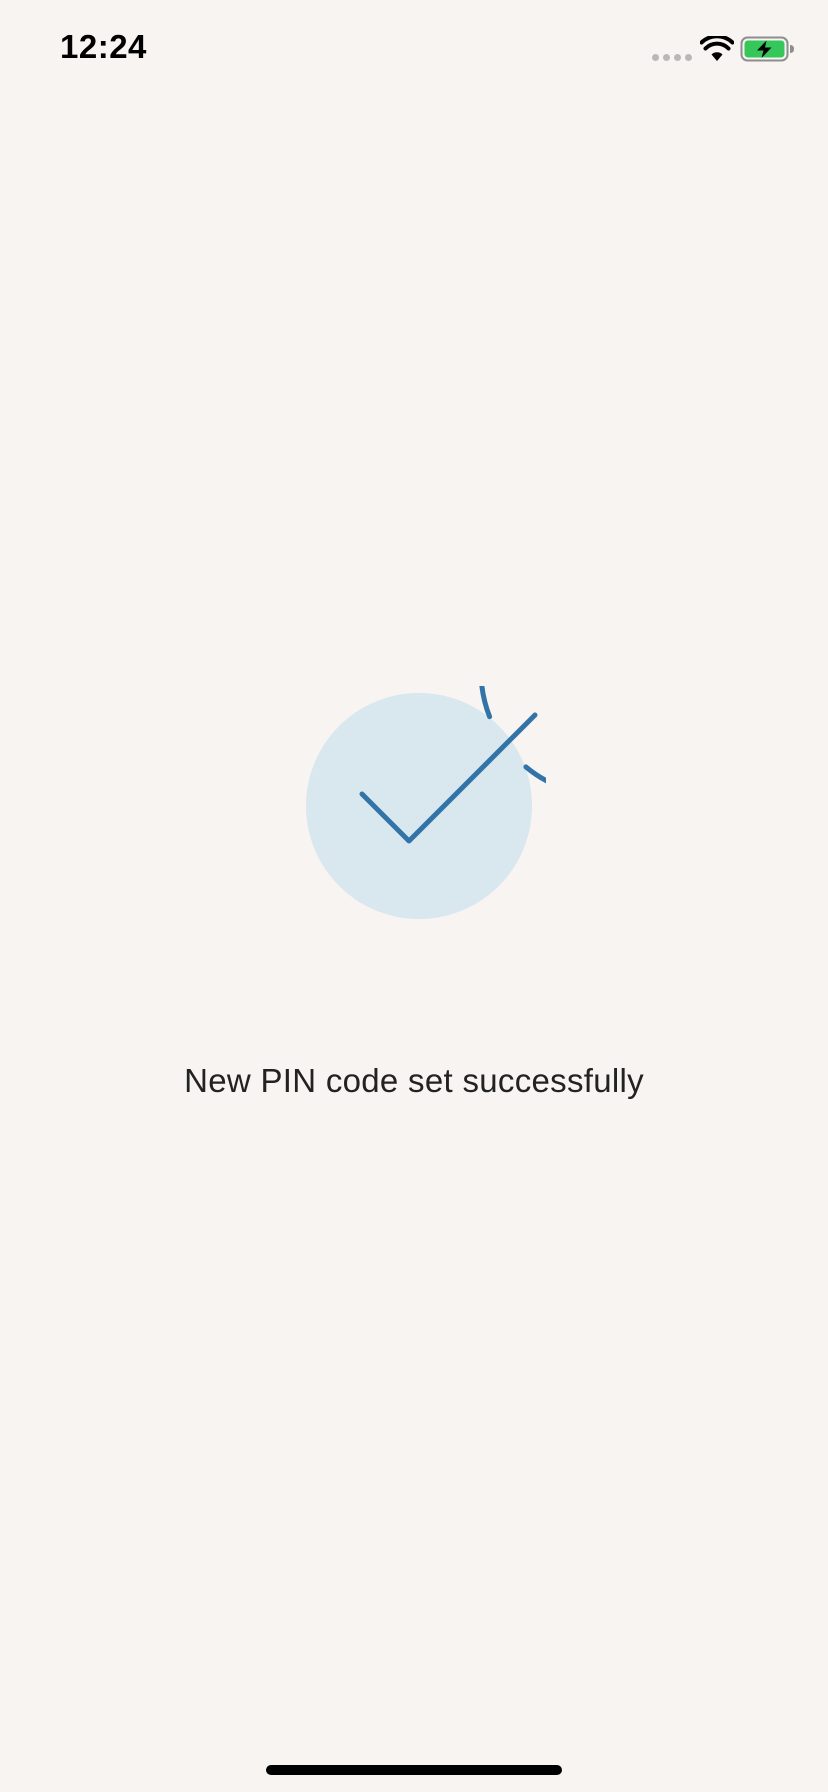 This screenshot has height=1792, width=828. Describe the element at coordinates (414, 1080) in the screenshot. I see `success-message: New PIN code set successfully` at that location.